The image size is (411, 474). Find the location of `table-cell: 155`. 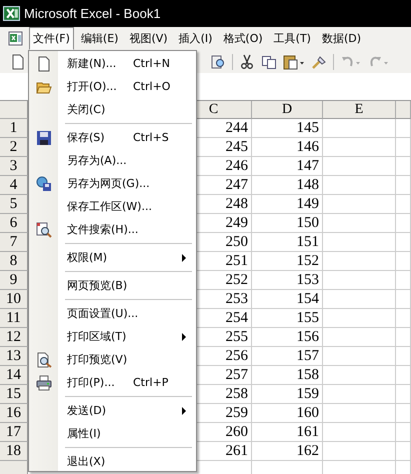

table-cell: 155 is located at coordinates (287, 318).